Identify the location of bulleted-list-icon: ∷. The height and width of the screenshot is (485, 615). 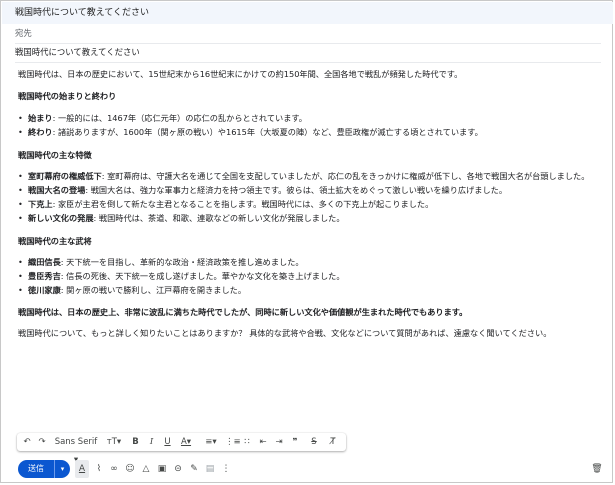
(247, 442).